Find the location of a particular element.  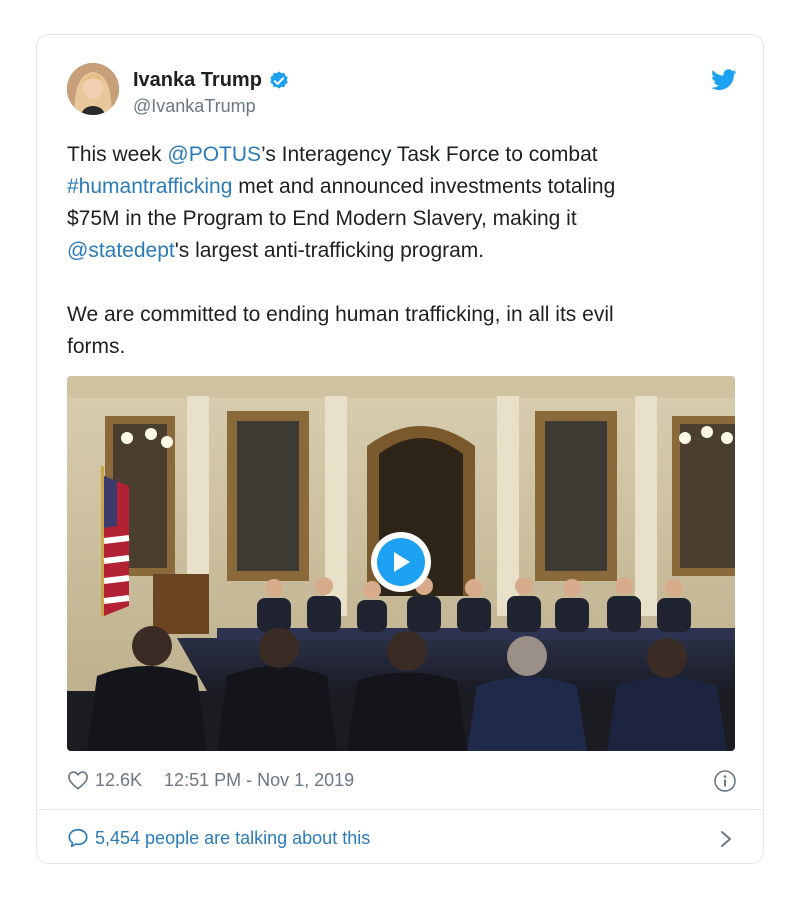

display-name: Ivanka Trump is located at coordinates (197, 80).